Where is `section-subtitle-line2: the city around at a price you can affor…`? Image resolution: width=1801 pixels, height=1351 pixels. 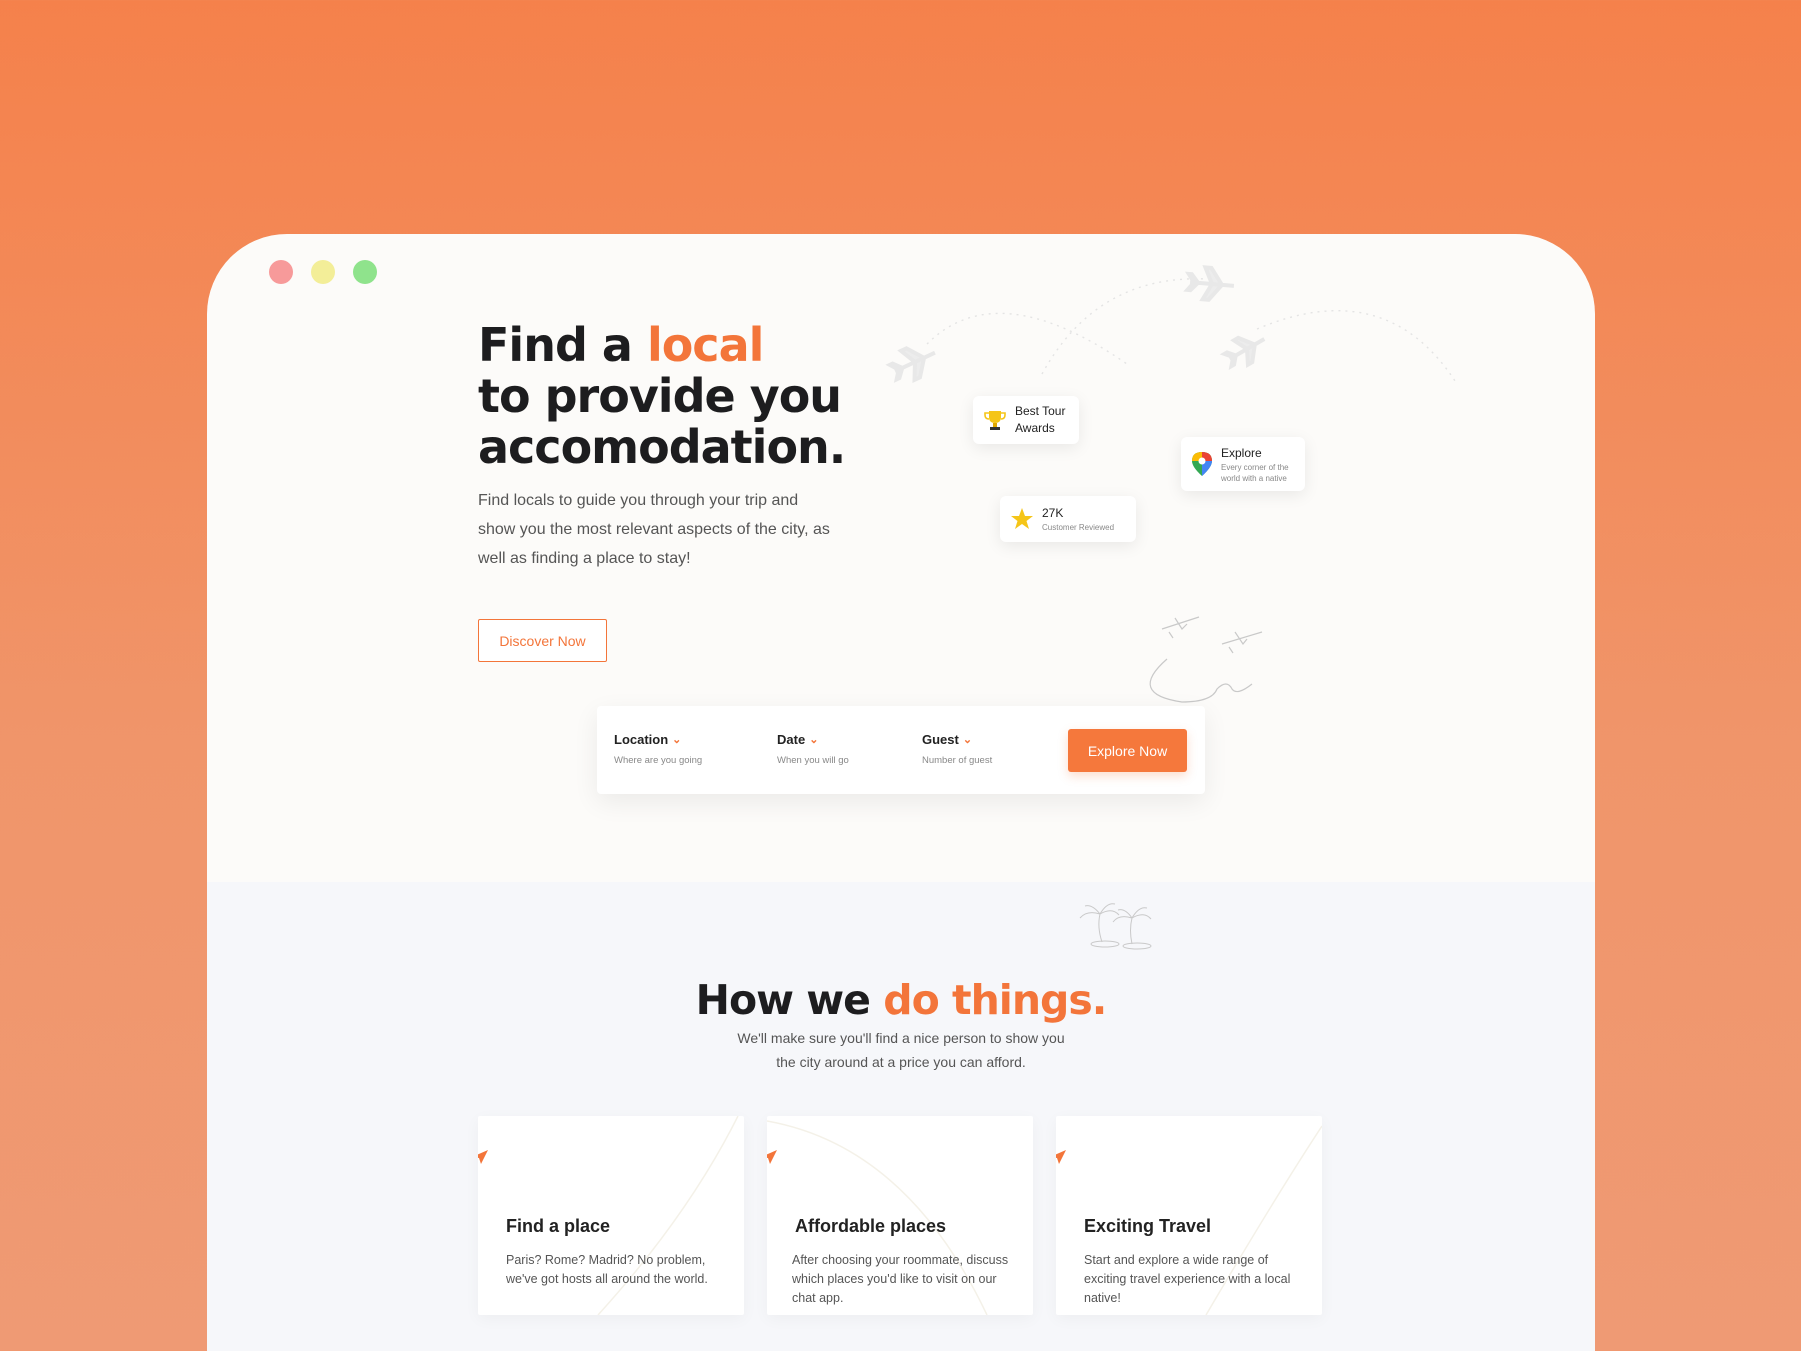
section-subtitle-line2: the city around at a price you can affor… is located at coordinates (901, 1062).